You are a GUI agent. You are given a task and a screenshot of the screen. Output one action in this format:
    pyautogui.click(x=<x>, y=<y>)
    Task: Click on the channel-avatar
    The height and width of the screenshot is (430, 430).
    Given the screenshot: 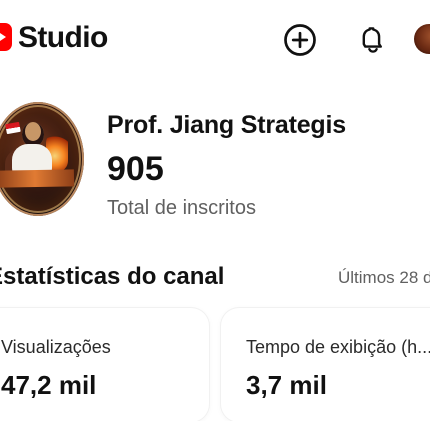 What is the action you would take?
    pyautogui.click(x=42, y=159)
    